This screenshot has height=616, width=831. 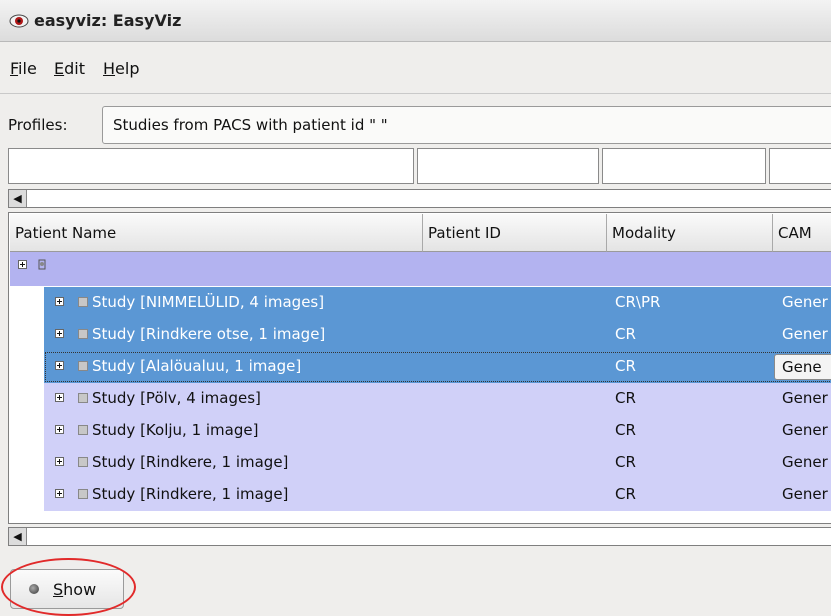 I want to click on menu-file-label: ile, so click(x=27, y=68).